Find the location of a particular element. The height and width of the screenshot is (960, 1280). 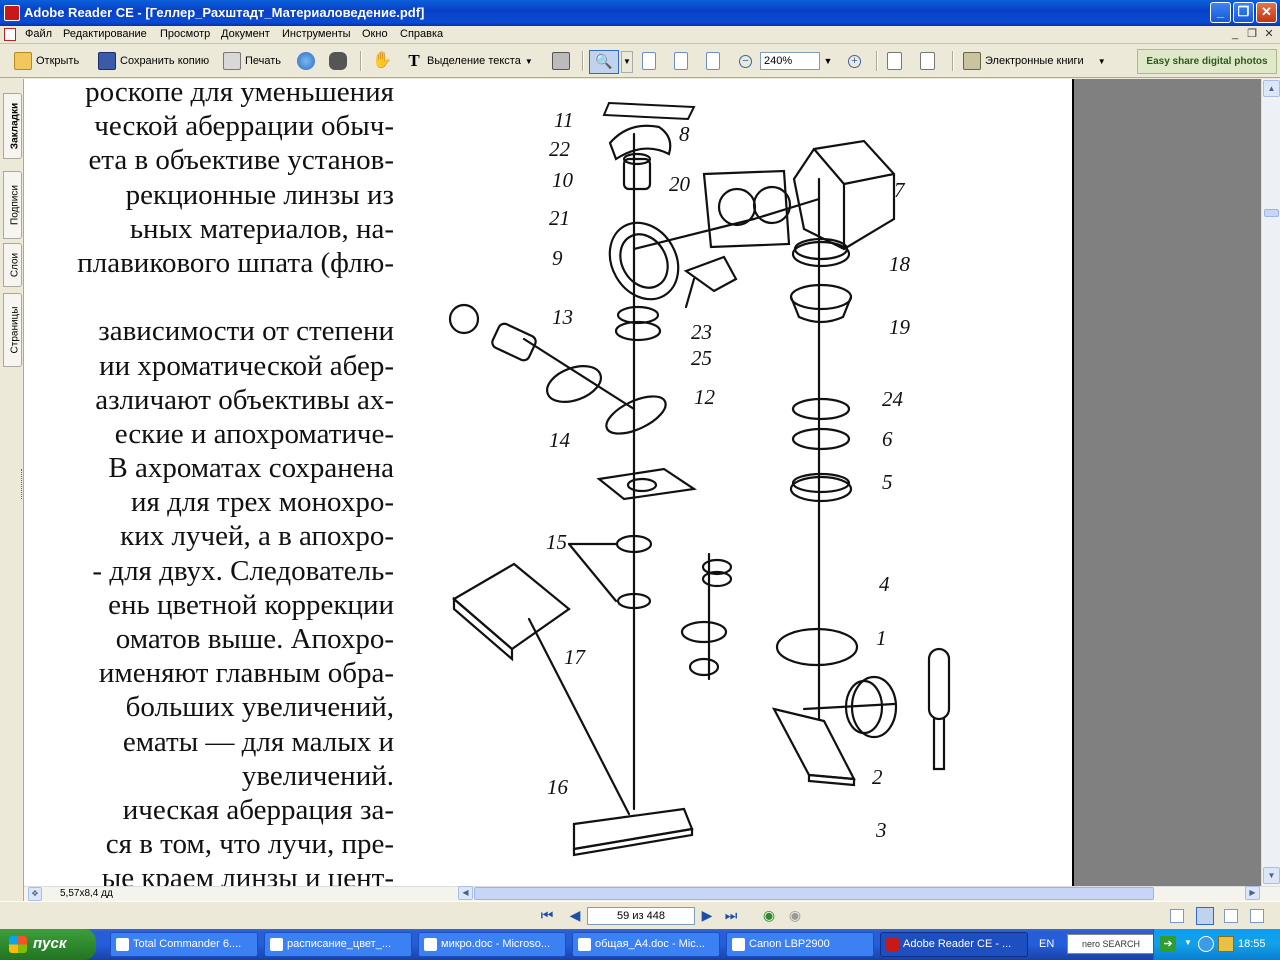

zoom-in-tool-button: 🔍 is located at coordinates (604, 62).